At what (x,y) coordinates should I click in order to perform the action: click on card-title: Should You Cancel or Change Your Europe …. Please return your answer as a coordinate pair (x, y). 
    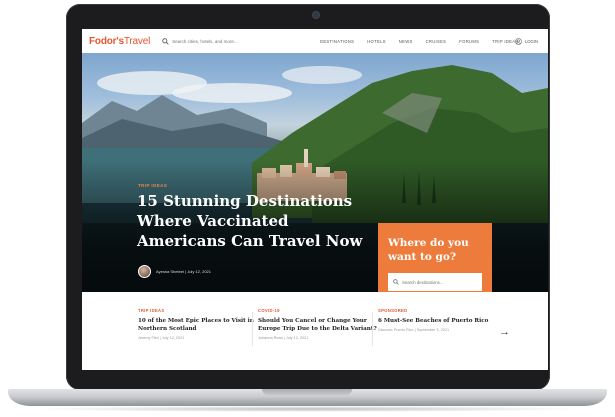
    Looking at the image, I should click on (318, 325).